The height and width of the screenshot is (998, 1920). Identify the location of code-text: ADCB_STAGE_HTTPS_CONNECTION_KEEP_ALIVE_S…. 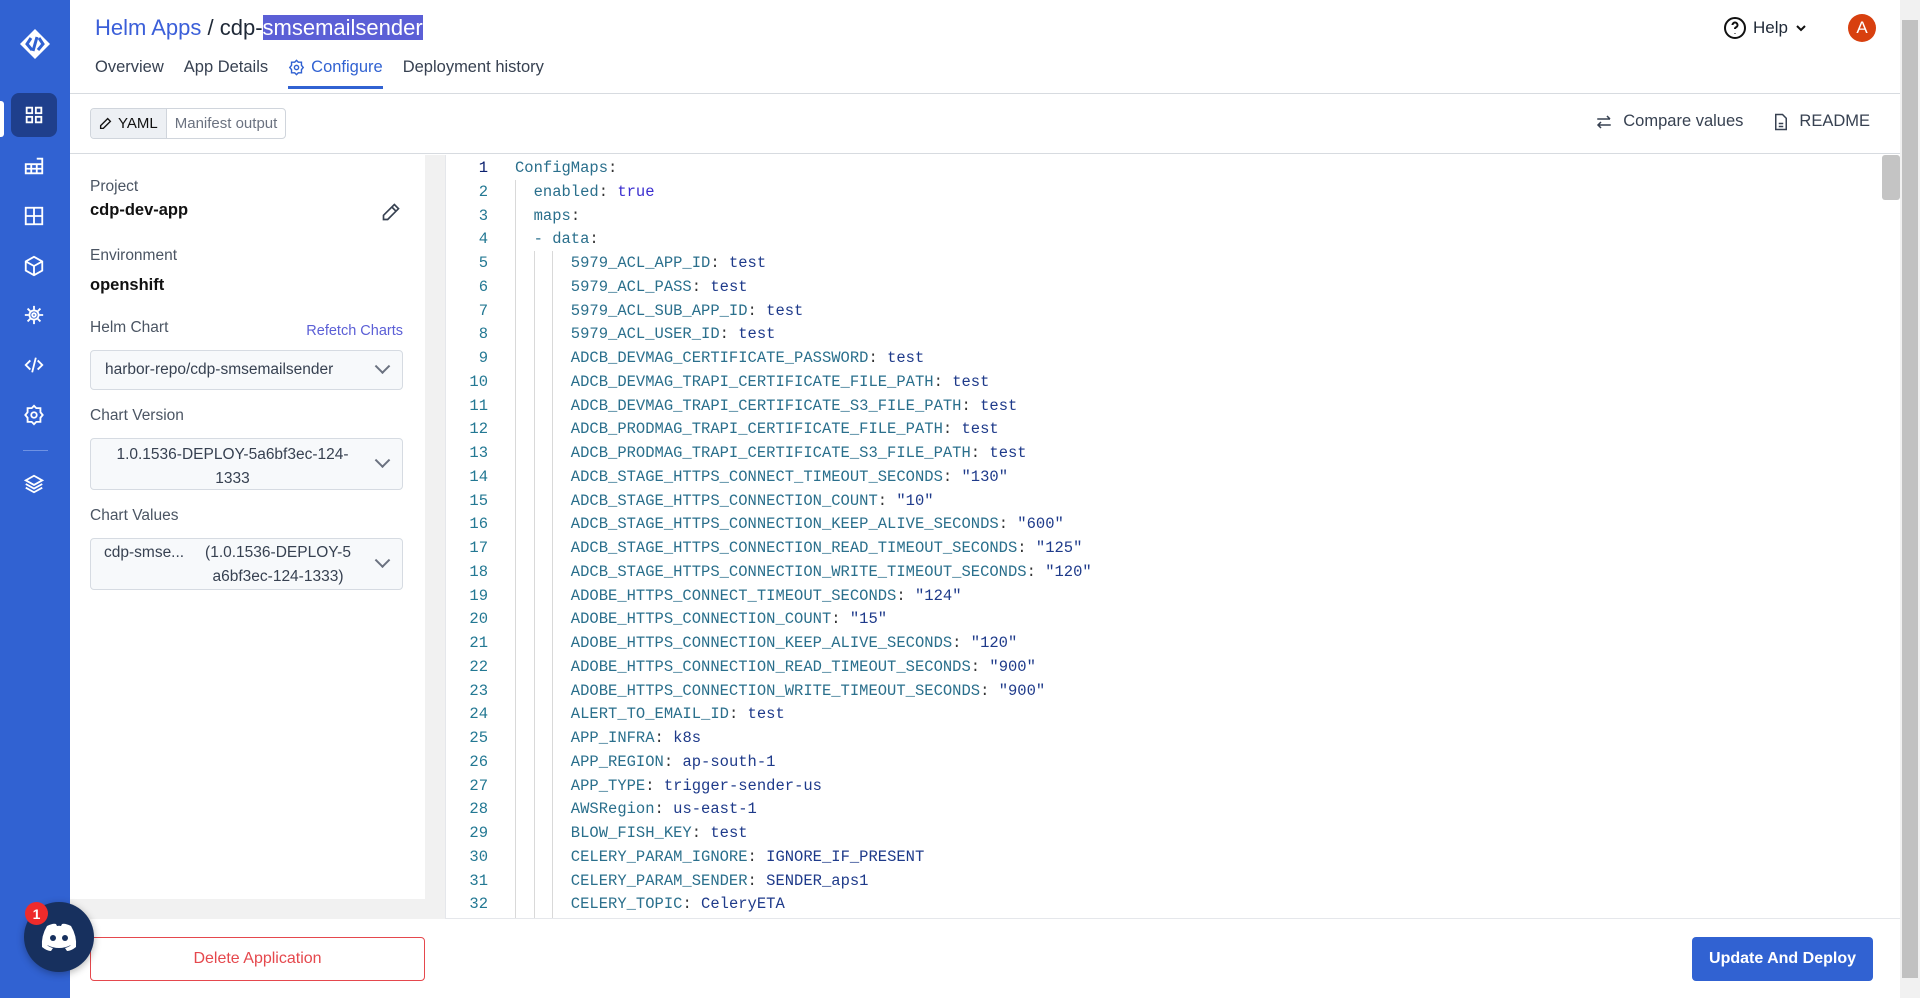
(789, 524).